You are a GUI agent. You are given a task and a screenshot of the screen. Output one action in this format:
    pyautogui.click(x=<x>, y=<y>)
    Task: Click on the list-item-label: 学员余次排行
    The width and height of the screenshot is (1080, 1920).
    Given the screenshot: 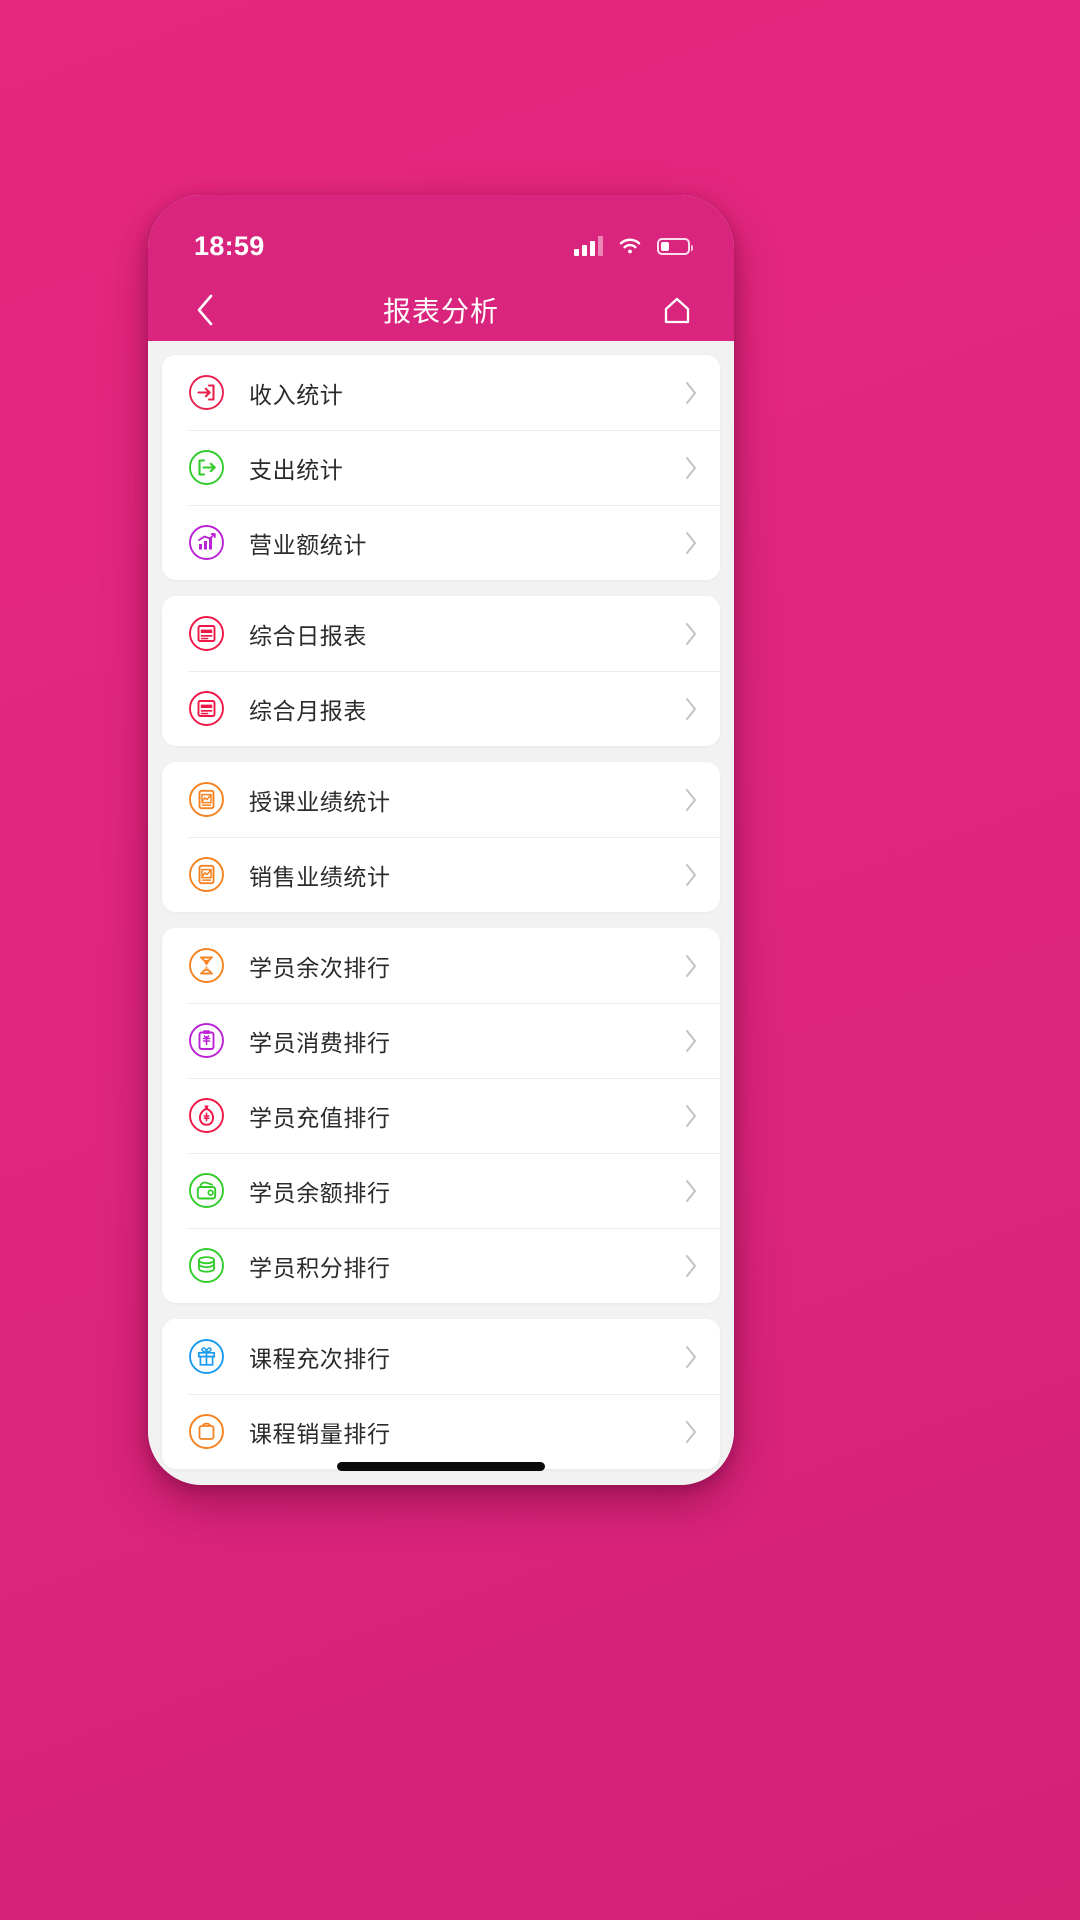 What is the action you would take?
    pyautogui.click(x=320, y=968)
    